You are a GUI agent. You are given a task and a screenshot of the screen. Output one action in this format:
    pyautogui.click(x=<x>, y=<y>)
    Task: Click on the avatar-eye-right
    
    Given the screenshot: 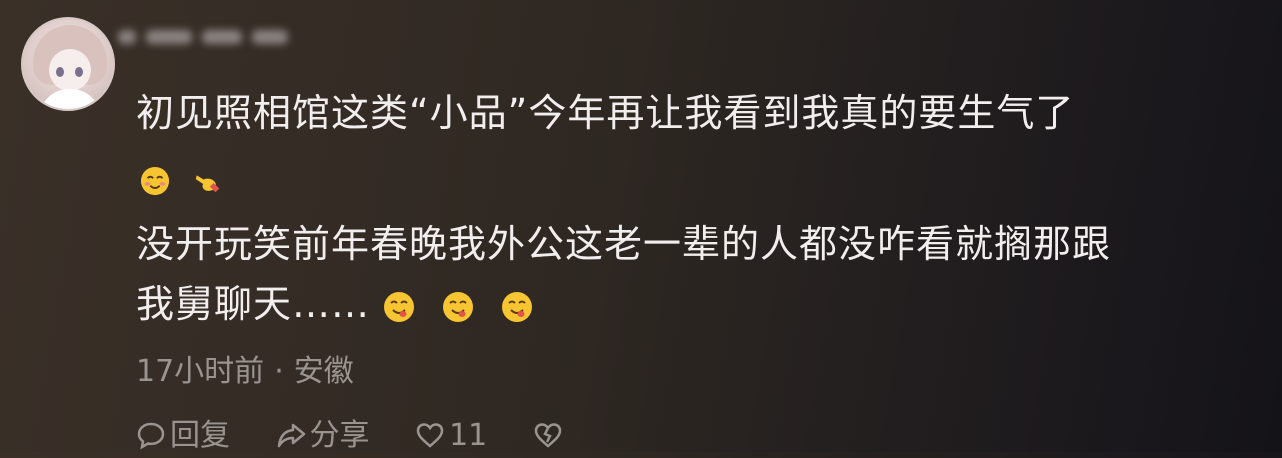 What is the action you would take?
    pyautogui.click(x=79, y=72)
    